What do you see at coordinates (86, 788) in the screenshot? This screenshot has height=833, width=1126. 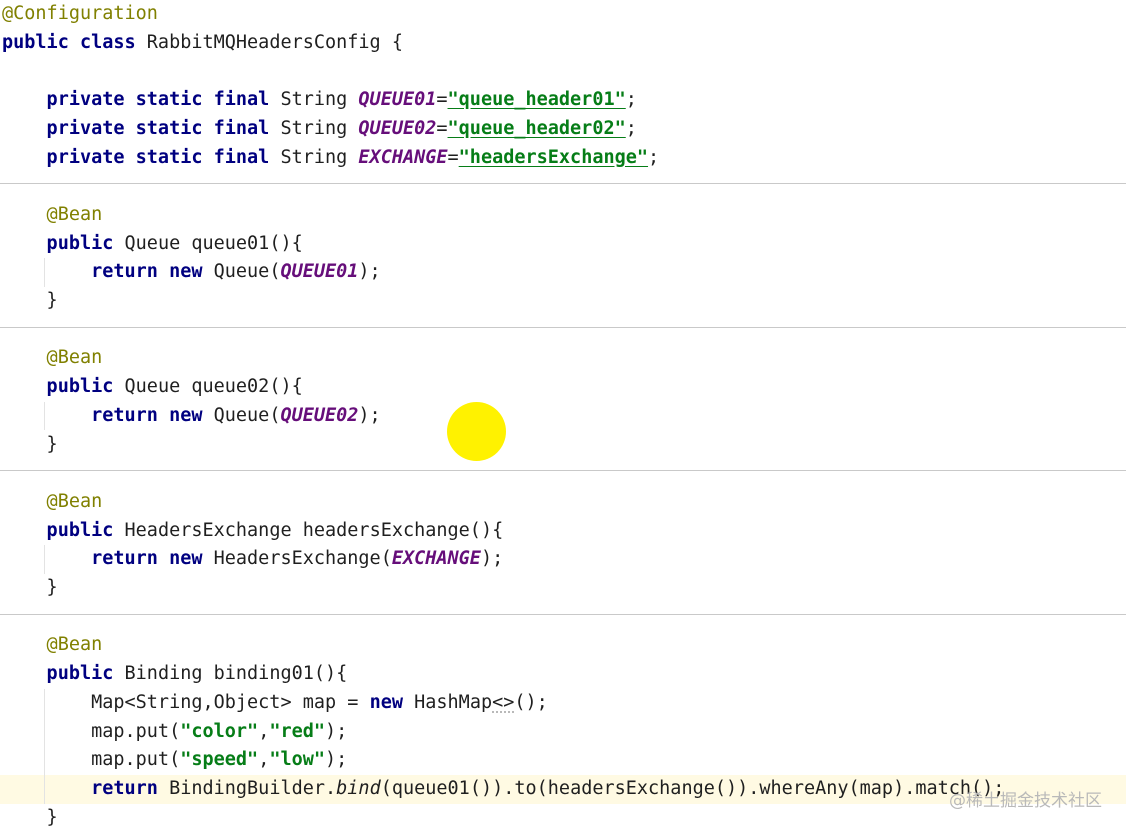 I see `code-token: return` at bounding box center [86, 788].